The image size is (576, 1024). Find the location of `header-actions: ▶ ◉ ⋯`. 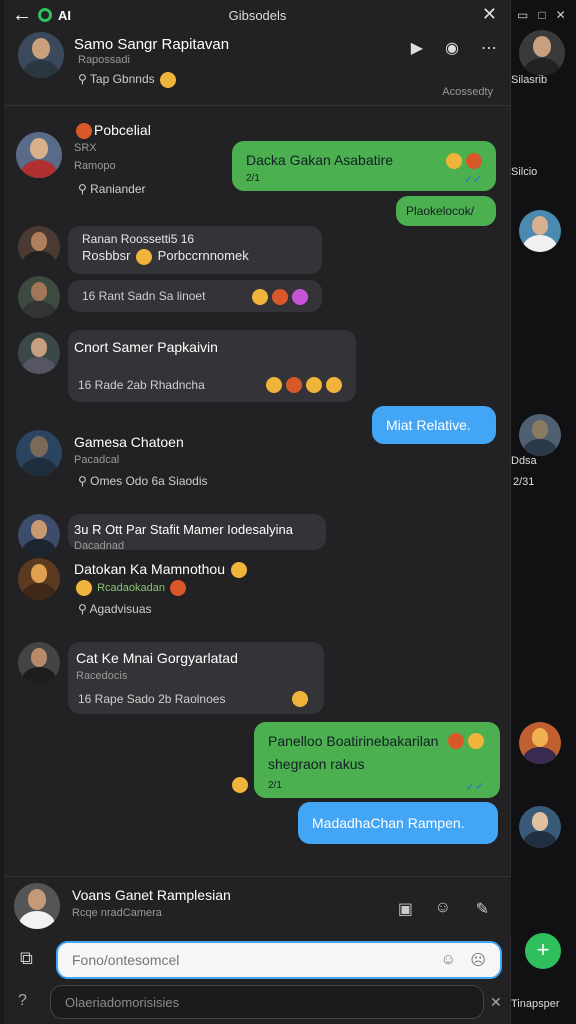

header-actions: ▶ ◉ ⋯ is located at coordinates (454, 48).